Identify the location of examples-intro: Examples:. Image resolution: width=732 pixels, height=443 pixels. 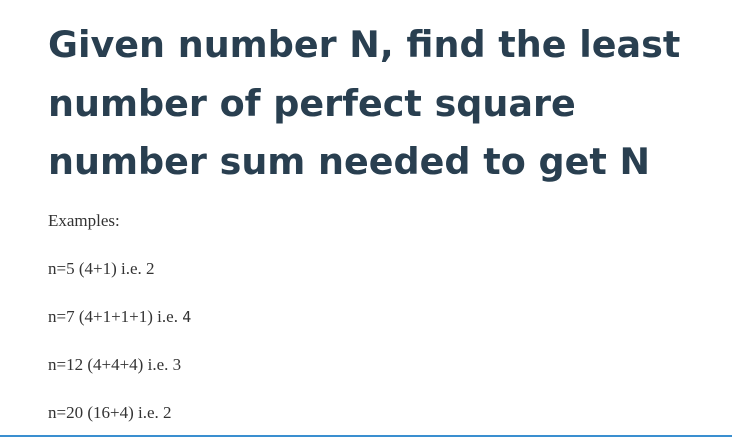
(84, 220).